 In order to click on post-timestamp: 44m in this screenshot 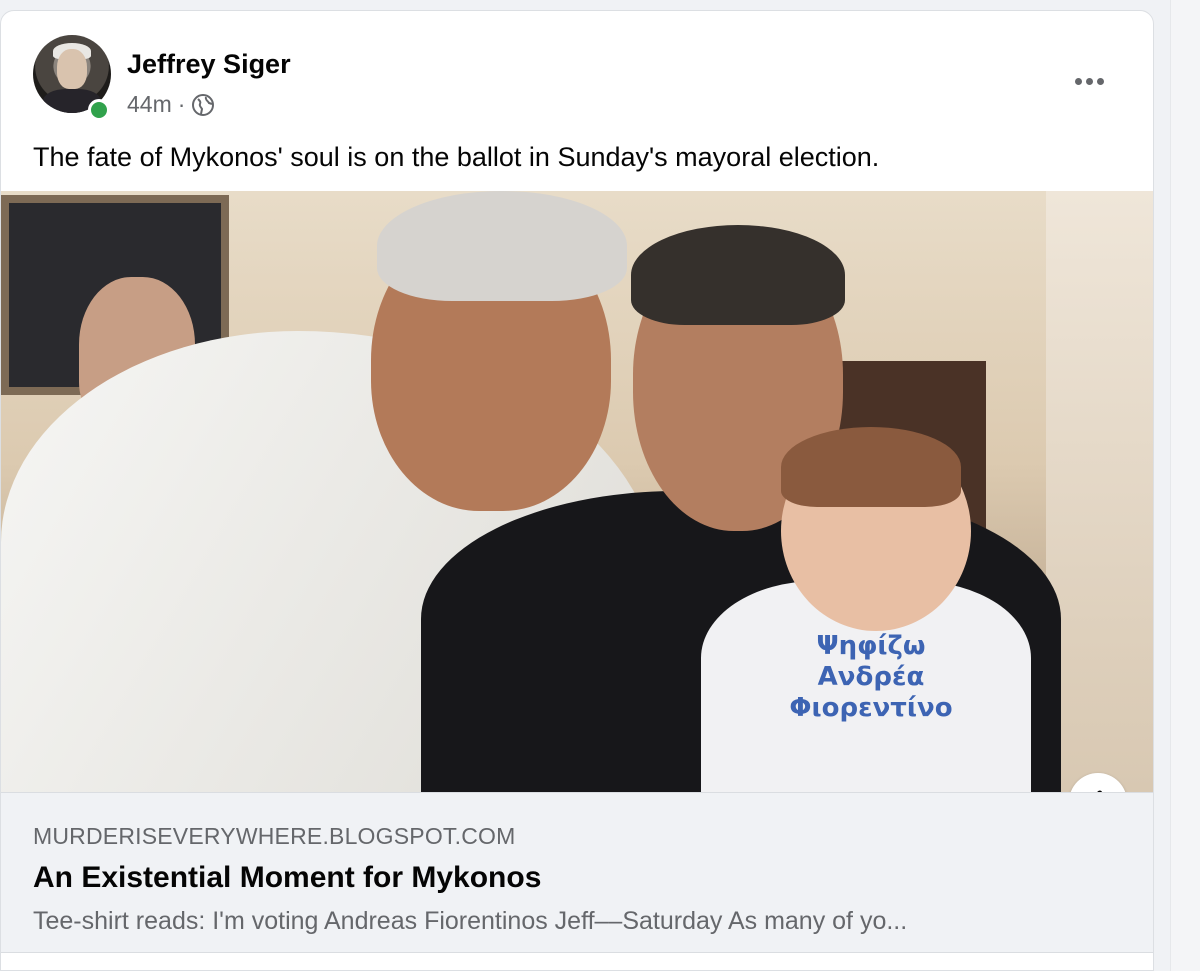, I will do `click(149, 104)`.